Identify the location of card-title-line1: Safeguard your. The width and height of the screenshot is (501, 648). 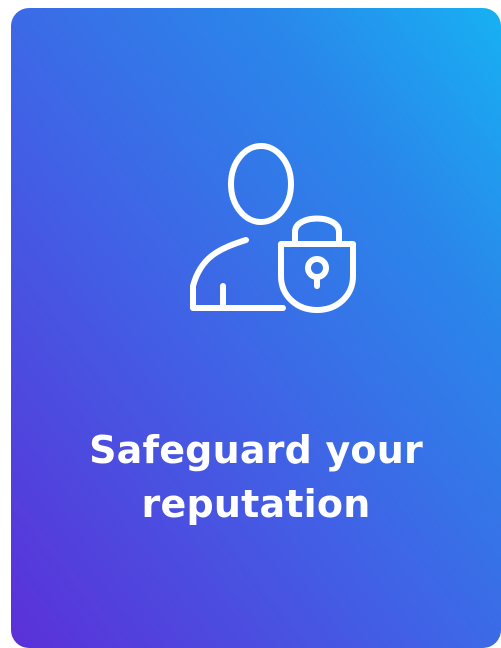
(256, 450).